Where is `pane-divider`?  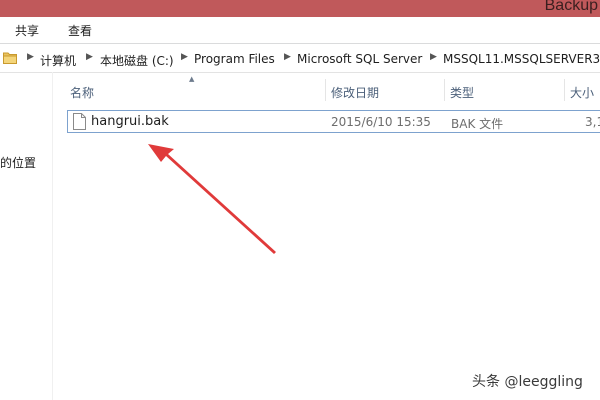 pane-divider is located at coordinates (52, 236).